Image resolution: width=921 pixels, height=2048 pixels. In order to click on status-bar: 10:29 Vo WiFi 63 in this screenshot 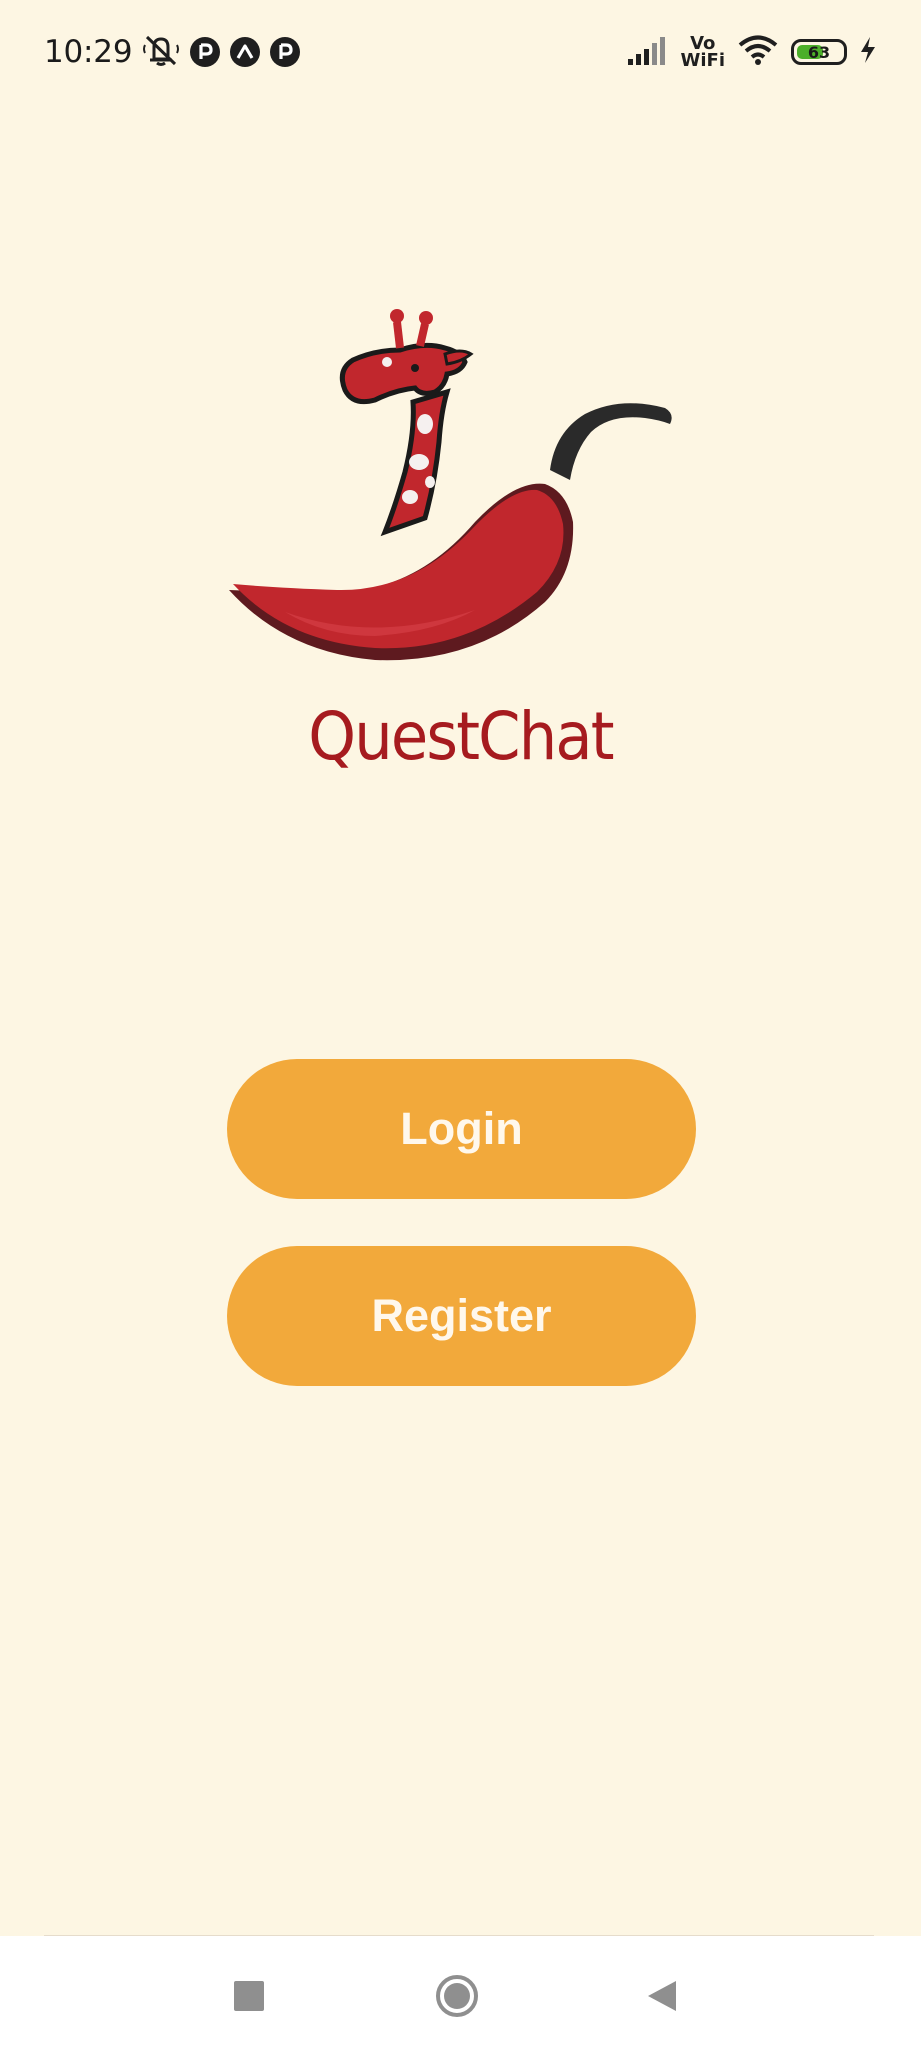, I will do `click(460, 52)`.